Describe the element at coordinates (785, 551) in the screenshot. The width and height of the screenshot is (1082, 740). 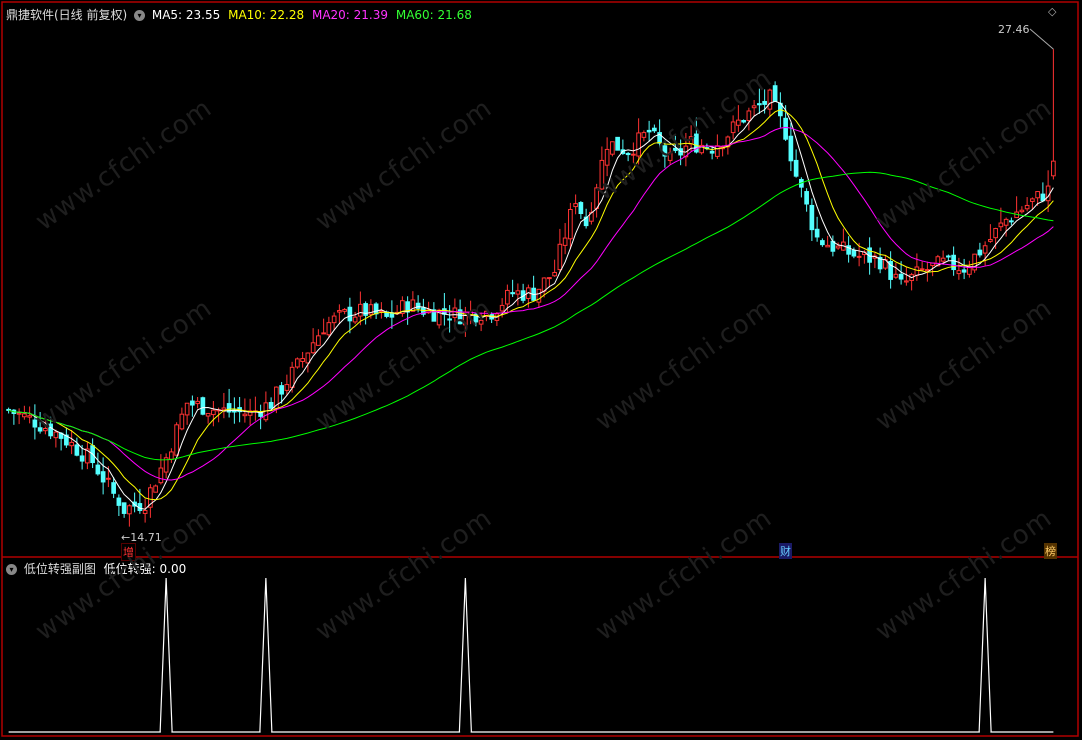
I see `tag-cai: 财` at that location.